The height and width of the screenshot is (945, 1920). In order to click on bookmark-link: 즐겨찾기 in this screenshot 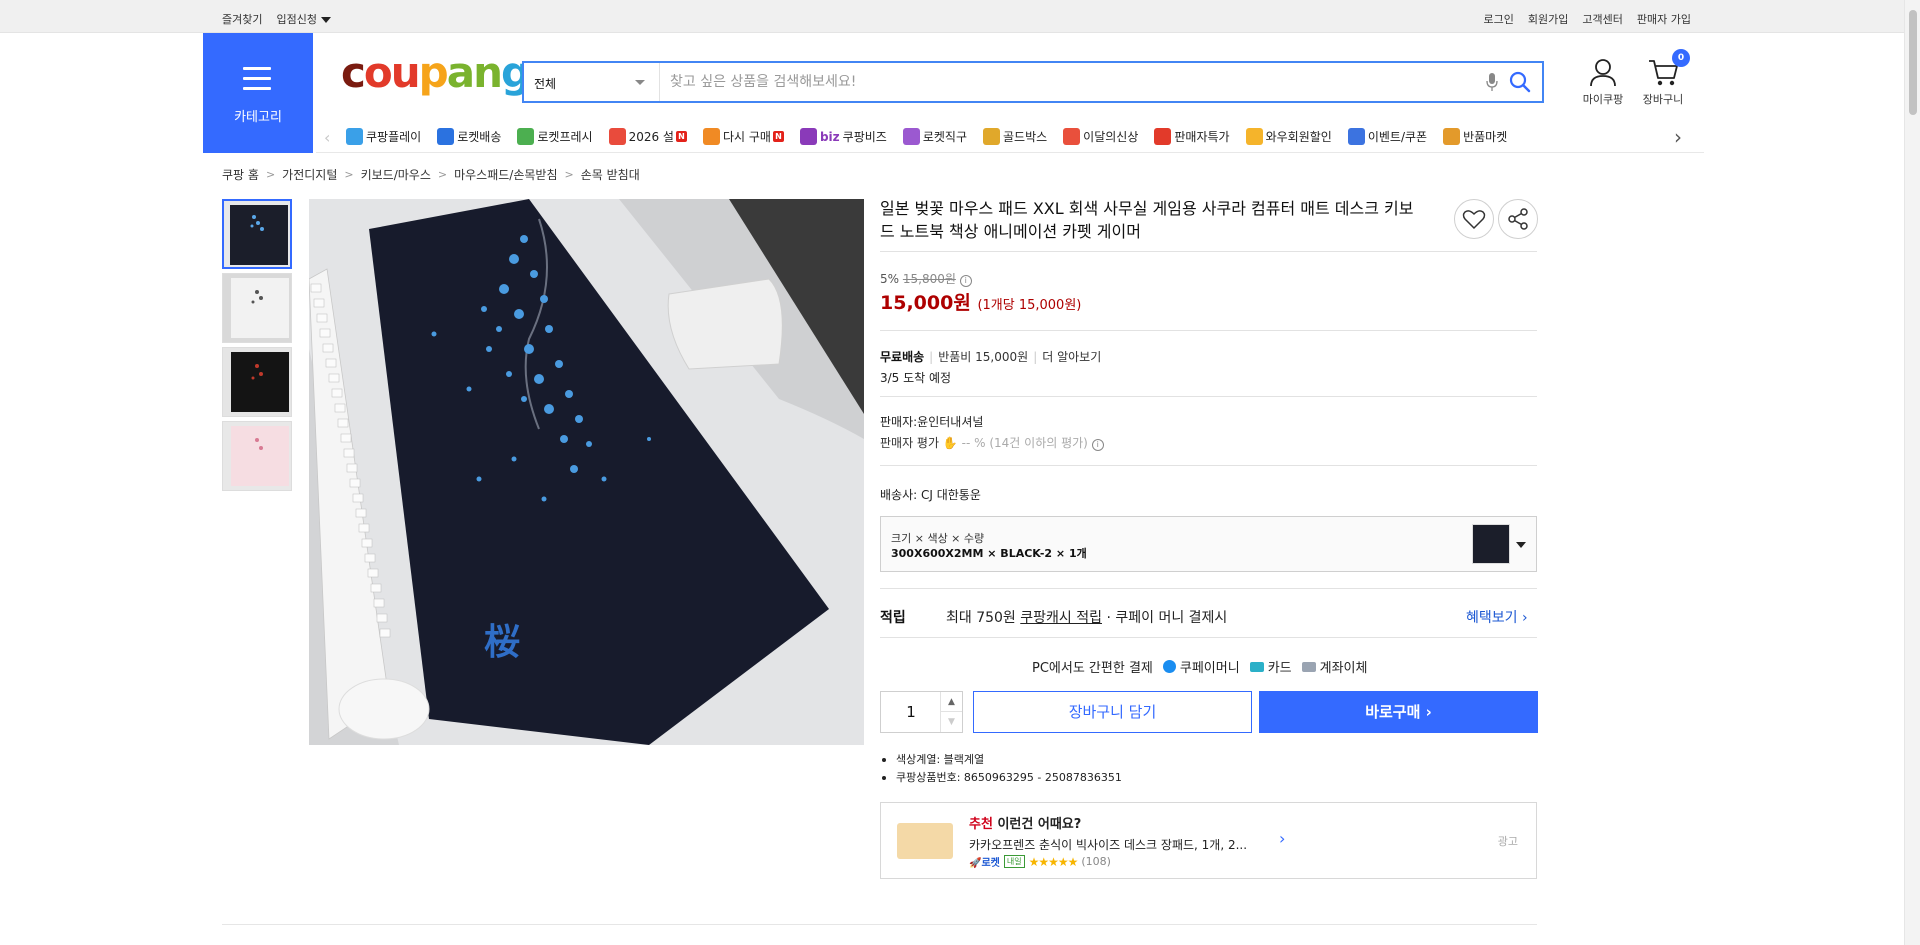, I will do `click(242, 19)`.